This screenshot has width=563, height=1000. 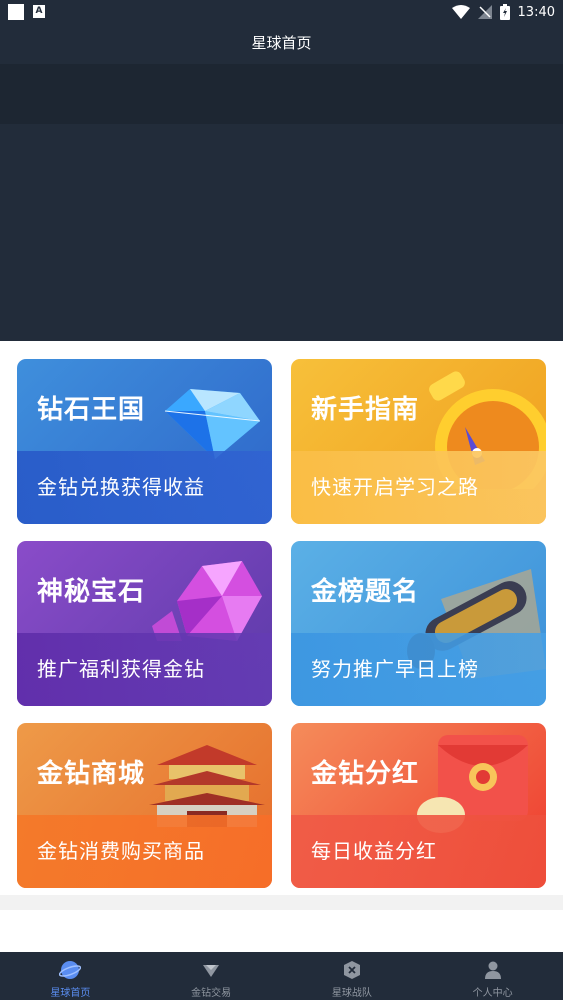 What do you see at coordinates (365, 774) in the screenshot?
I see `card-title: 金钻分红` at bounding box center [365, 774].